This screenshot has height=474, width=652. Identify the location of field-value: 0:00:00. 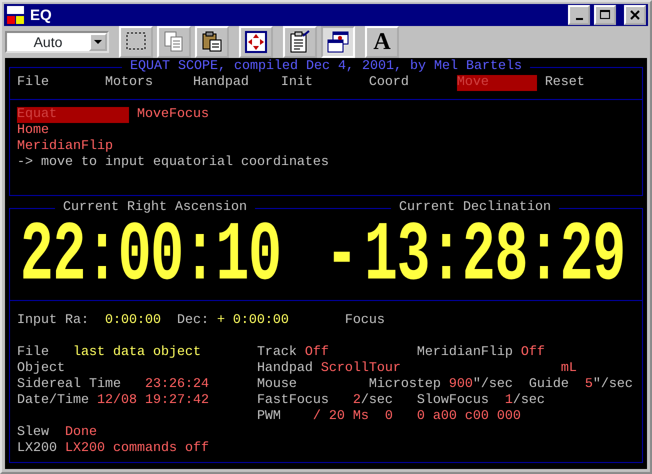
(132, 320).